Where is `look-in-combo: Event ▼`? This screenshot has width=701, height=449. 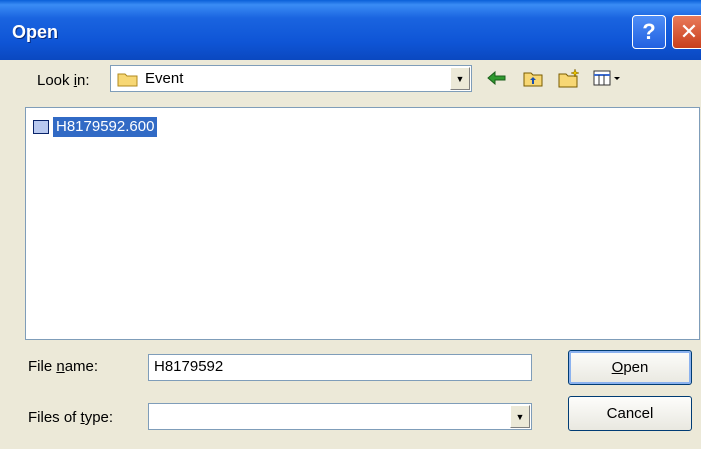
look-in-combo: Event ▼ is located at coordinates (291, 78).